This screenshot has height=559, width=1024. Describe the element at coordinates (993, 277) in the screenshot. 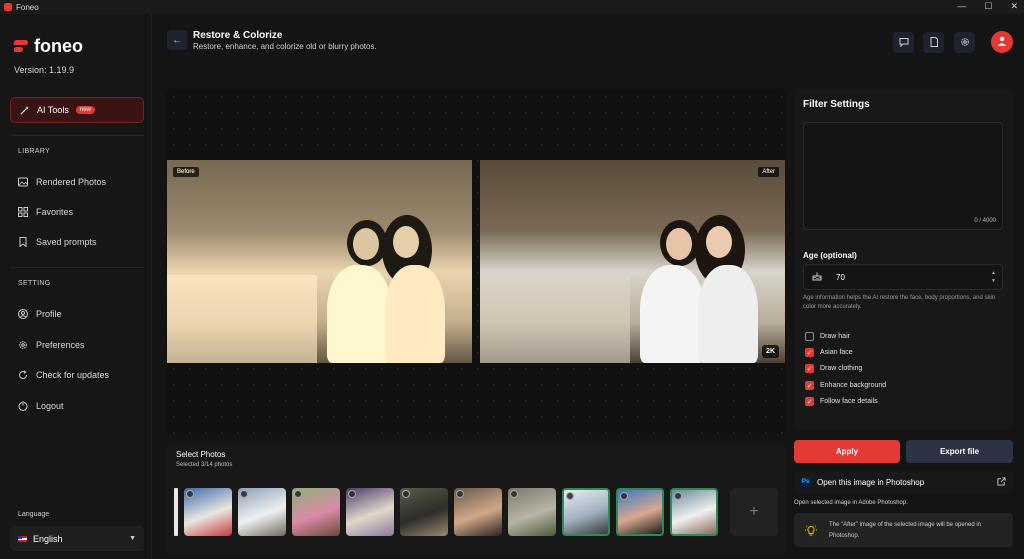

I see `age-stepper: ▲ ▼` at that location.